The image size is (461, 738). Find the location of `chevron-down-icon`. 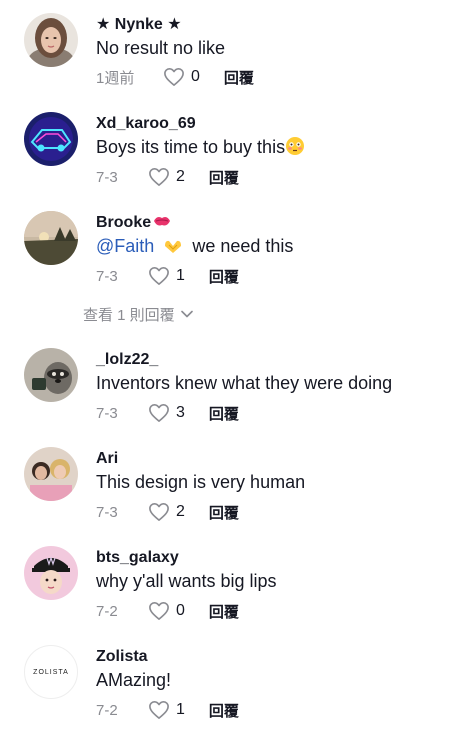

chevron-down-icon is located at coordinates (186, 314).